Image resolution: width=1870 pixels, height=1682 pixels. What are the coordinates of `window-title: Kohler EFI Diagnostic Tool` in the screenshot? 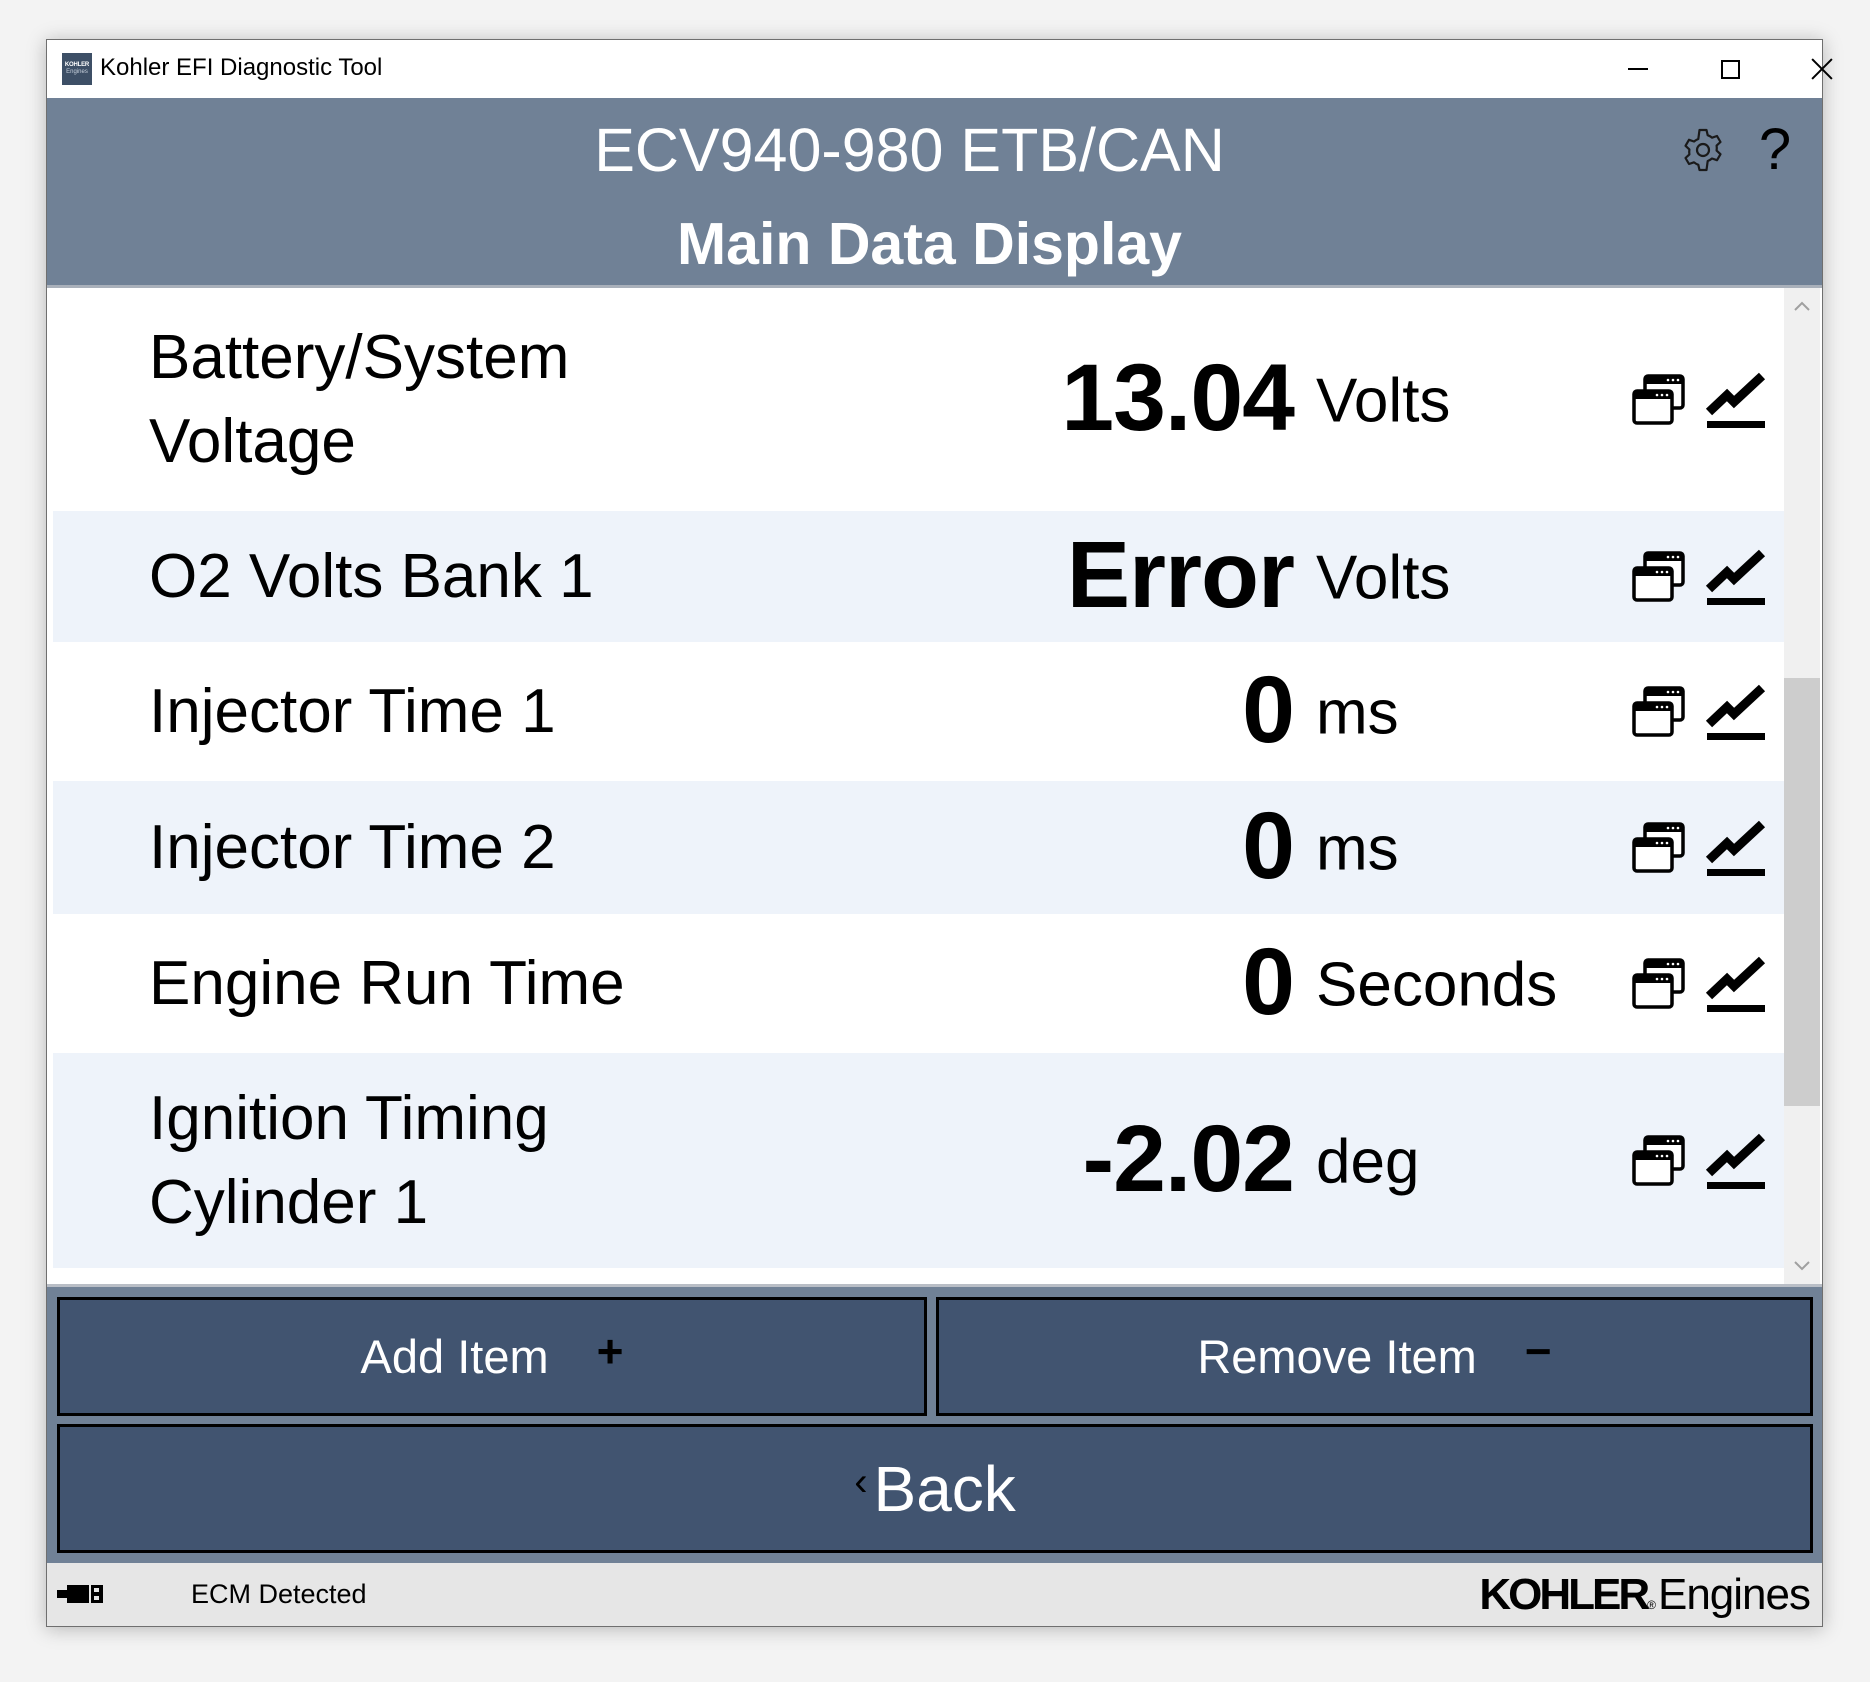 It's located at (241, 67).